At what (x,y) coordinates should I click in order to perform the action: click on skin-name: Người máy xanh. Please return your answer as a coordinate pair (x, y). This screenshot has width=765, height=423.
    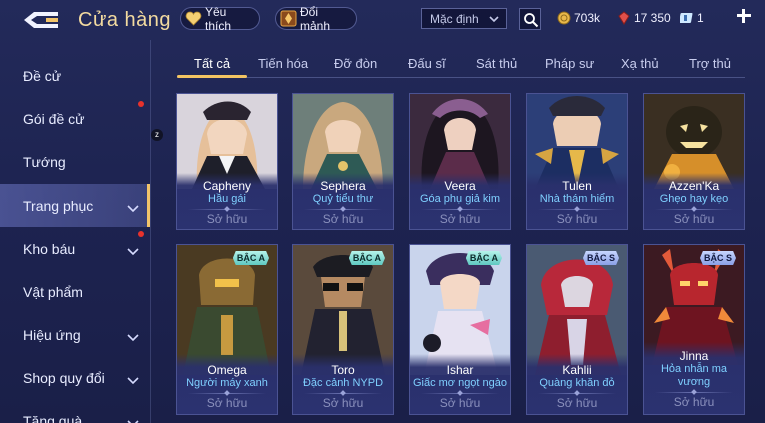
    Looking at the image, I should click on (227, 383).